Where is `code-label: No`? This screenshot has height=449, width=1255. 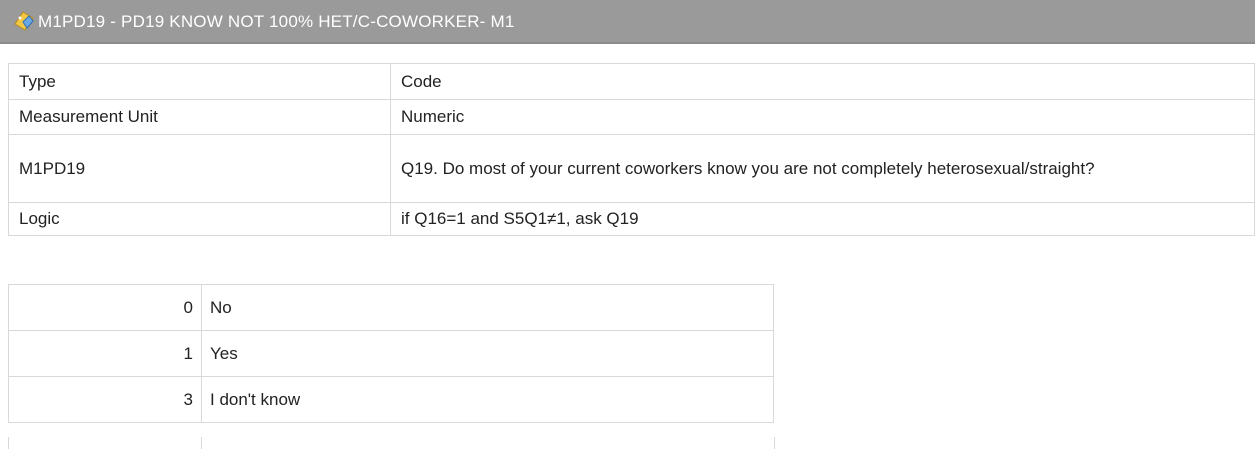
code-label: No is located at coordinates (487, 307).